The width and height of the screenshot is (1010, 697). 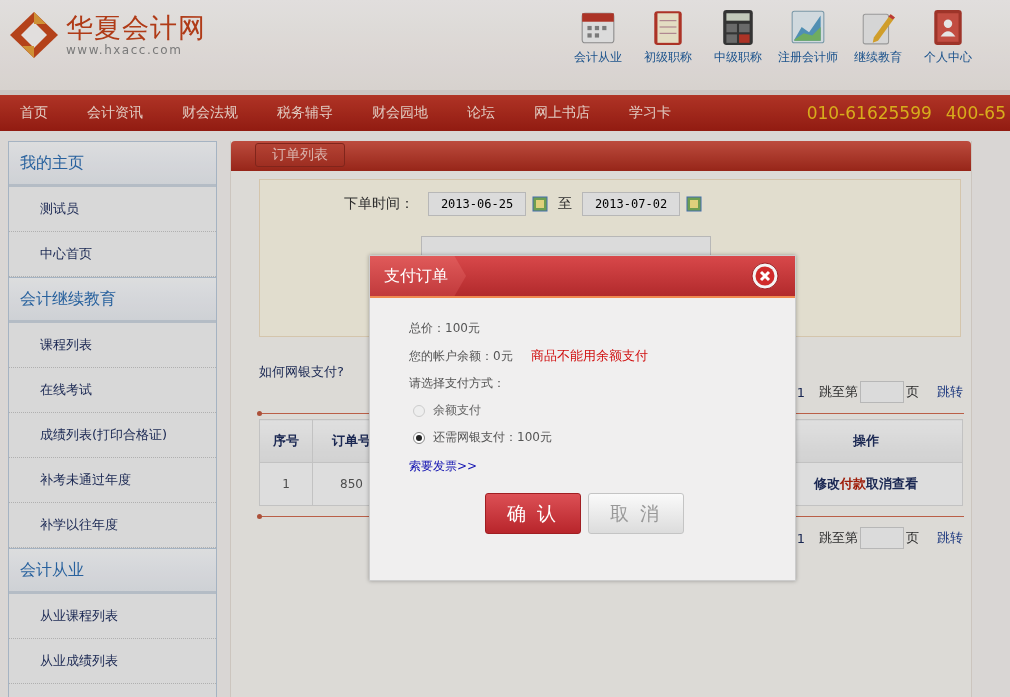 What do you see at coordinates (461, 356) in the screenshot?
I see `account-balance: 您的帐户余额：0元` at bounding box center [461, 356].